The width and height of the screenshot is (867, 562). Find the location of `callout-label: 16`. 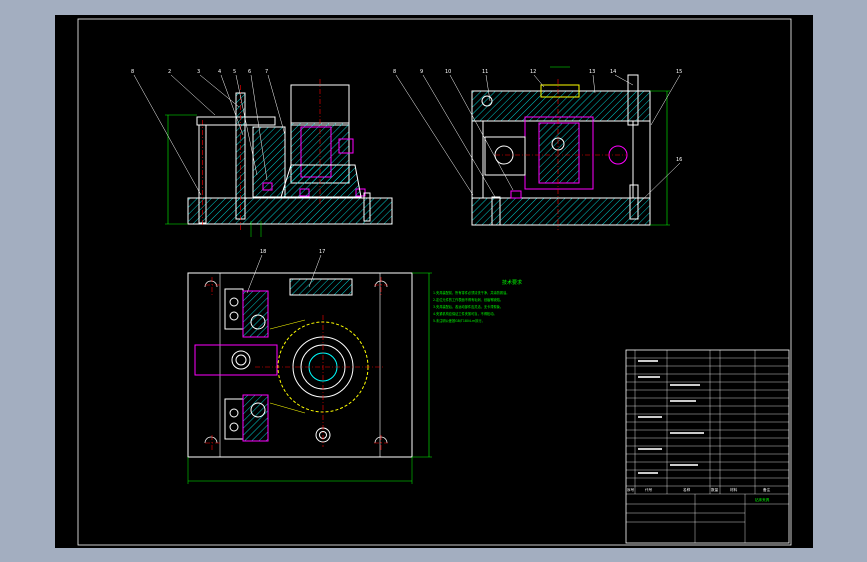

callout-label: 16 is located at coordinates (679, 160).